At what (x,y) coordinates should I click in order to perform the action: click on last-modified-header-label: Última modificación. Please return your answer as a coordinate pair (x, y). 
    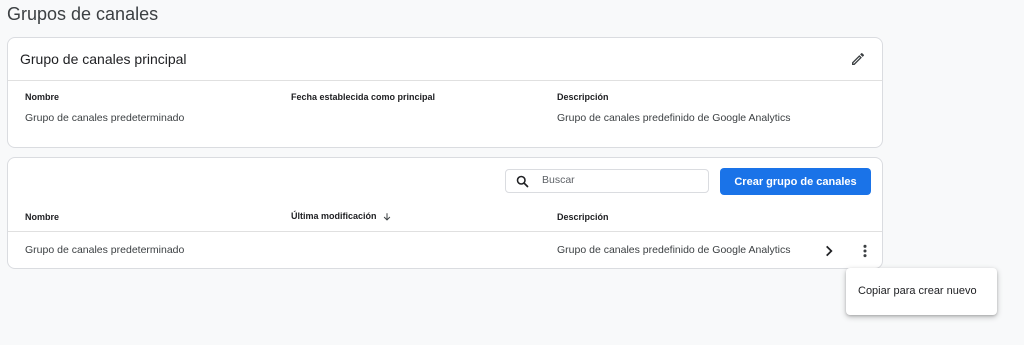
    Looking at the image, I should click on (334, 216).